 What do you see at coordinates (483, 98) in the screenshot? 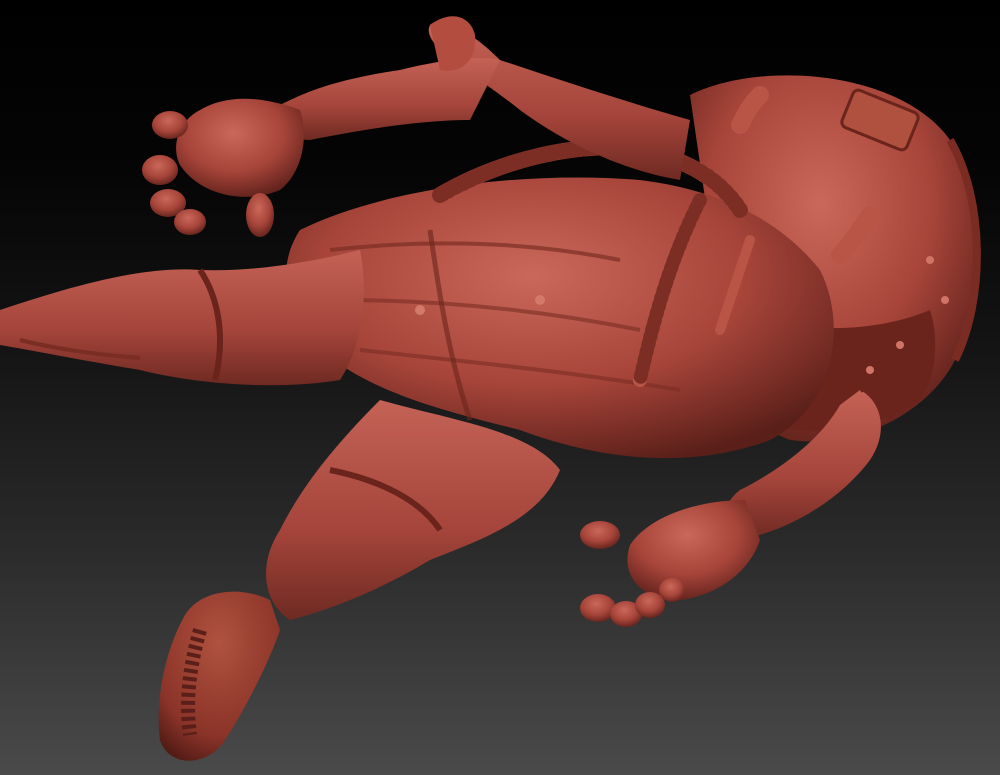
I see `upper-arm` at bounding box center [483, 98].